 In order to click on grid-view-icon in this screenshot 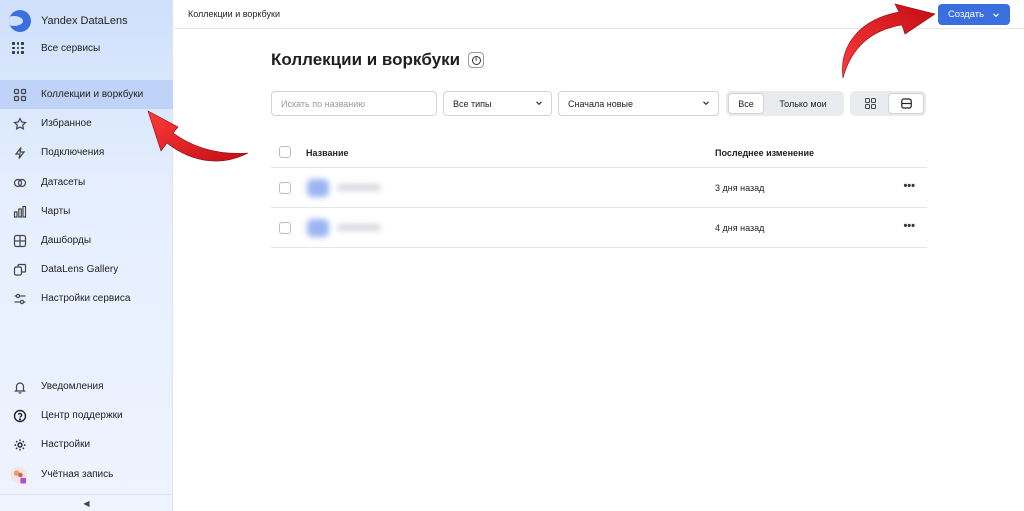, I will do `click(870, 103)`.